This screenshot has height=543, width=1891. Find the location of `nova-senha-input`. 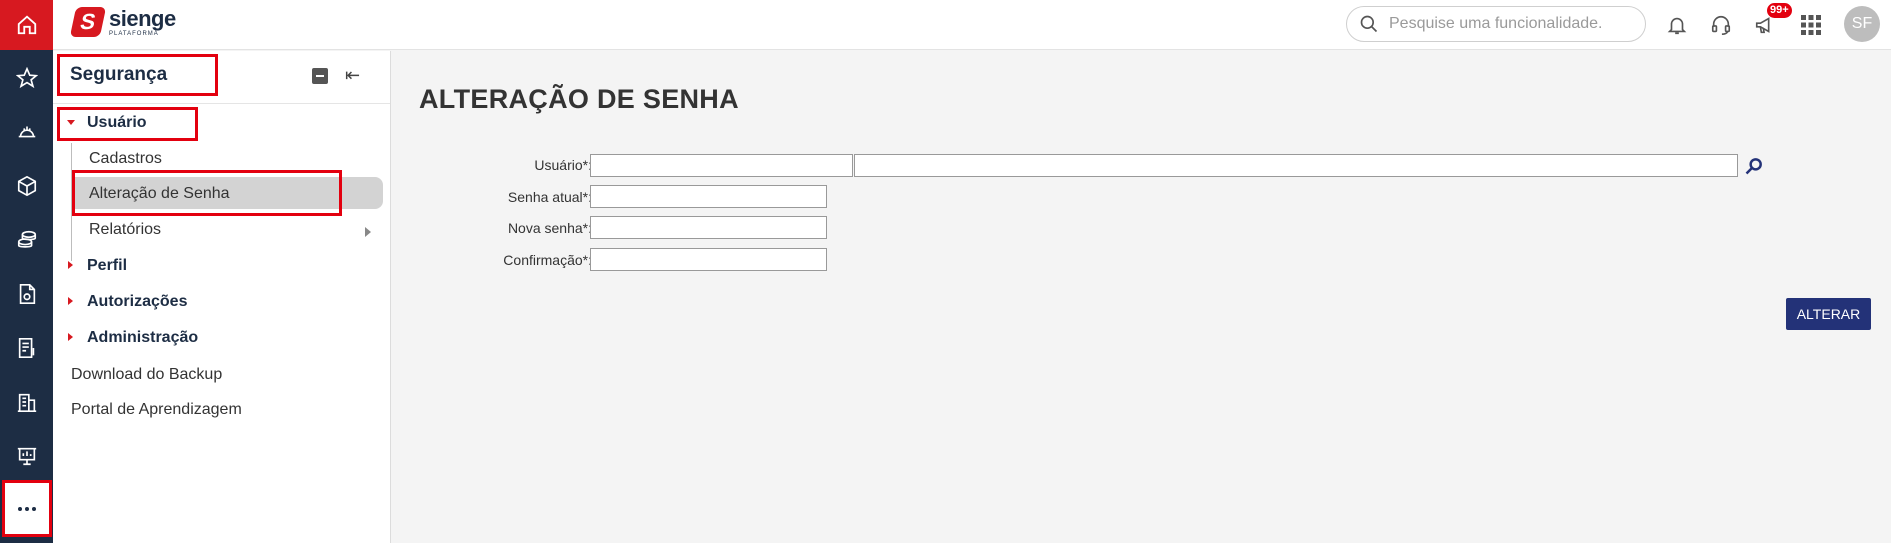

nova-senha-input is located at coordinates (708, 227).